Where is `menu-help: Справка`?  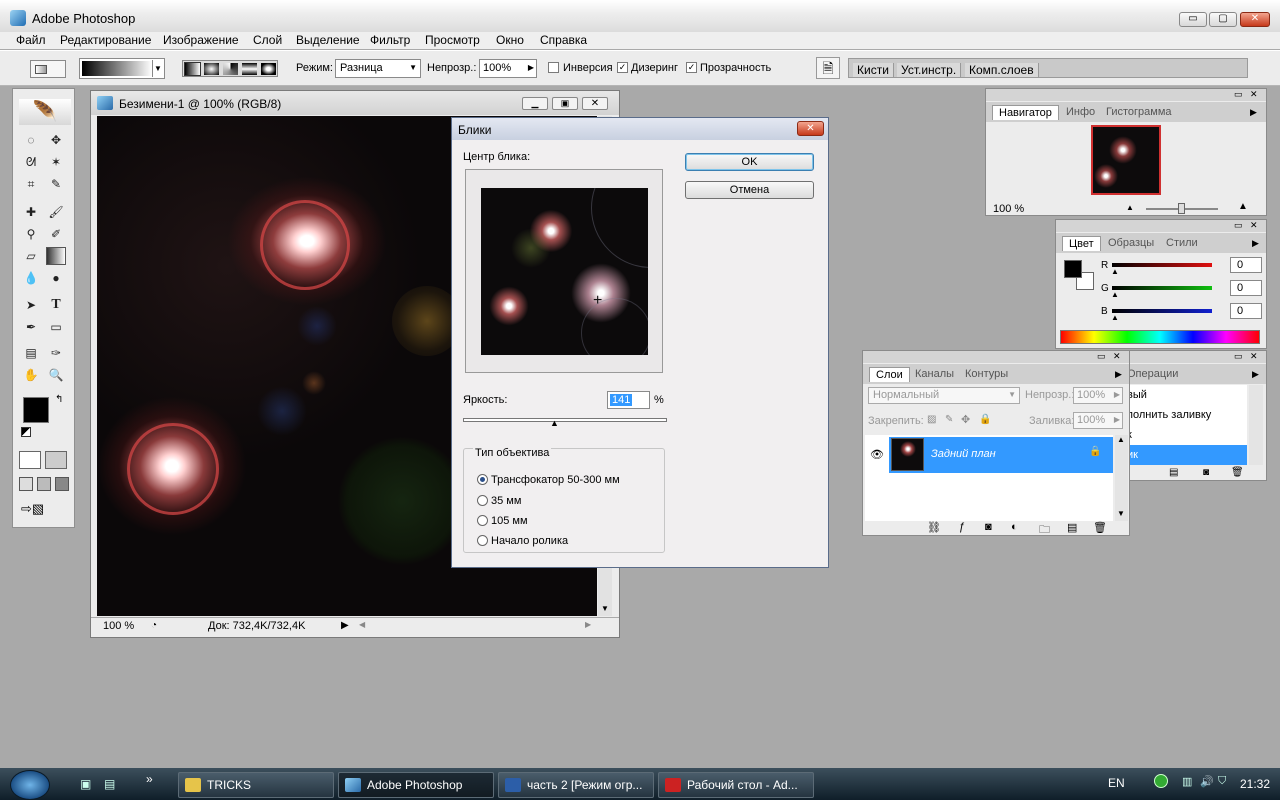
menu-help: Справка is located at coordinates (563, 40).